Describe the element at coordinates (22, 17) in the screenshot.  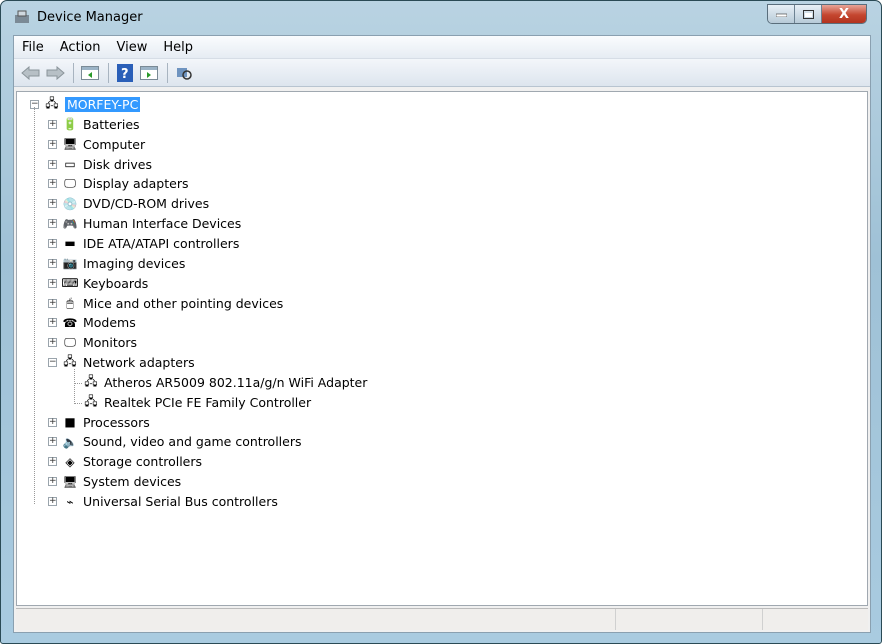
I see `device-manager-icon` at that location.